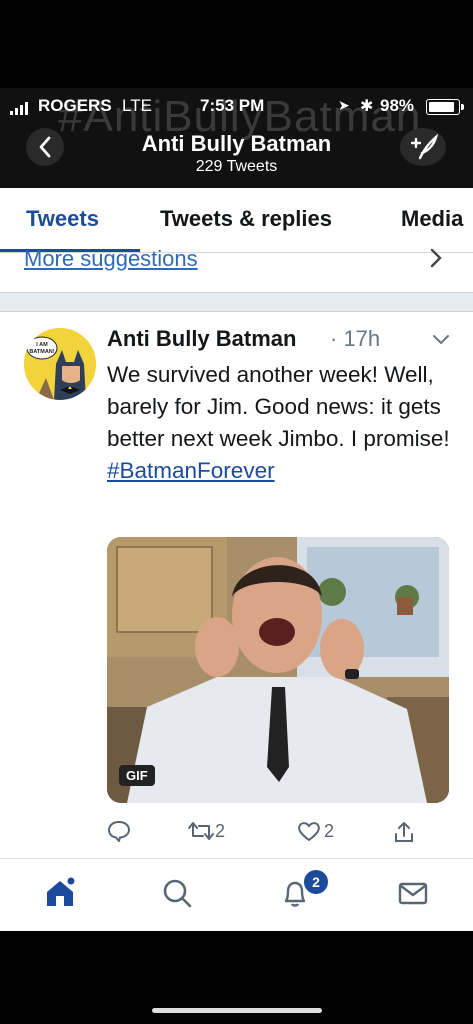 Image resolution: width=473 pixels, height=1024 pixels. What do you see at coordinates (201, 831) in the screenshot?
I see `retweet-icon` at bounding box center [201, 831].